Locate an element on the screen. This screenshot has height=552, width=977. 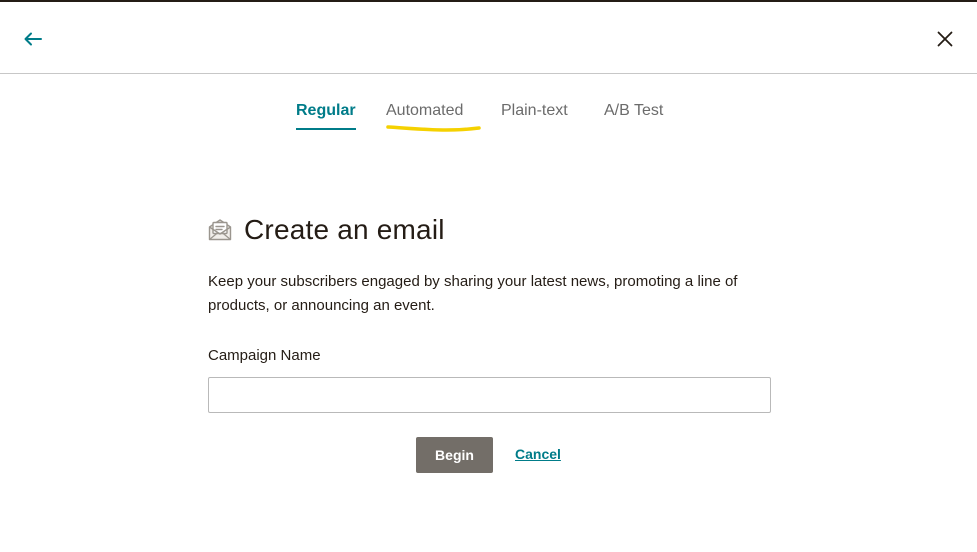
cancel-link: Cancel is located at coordinates (538, 454).